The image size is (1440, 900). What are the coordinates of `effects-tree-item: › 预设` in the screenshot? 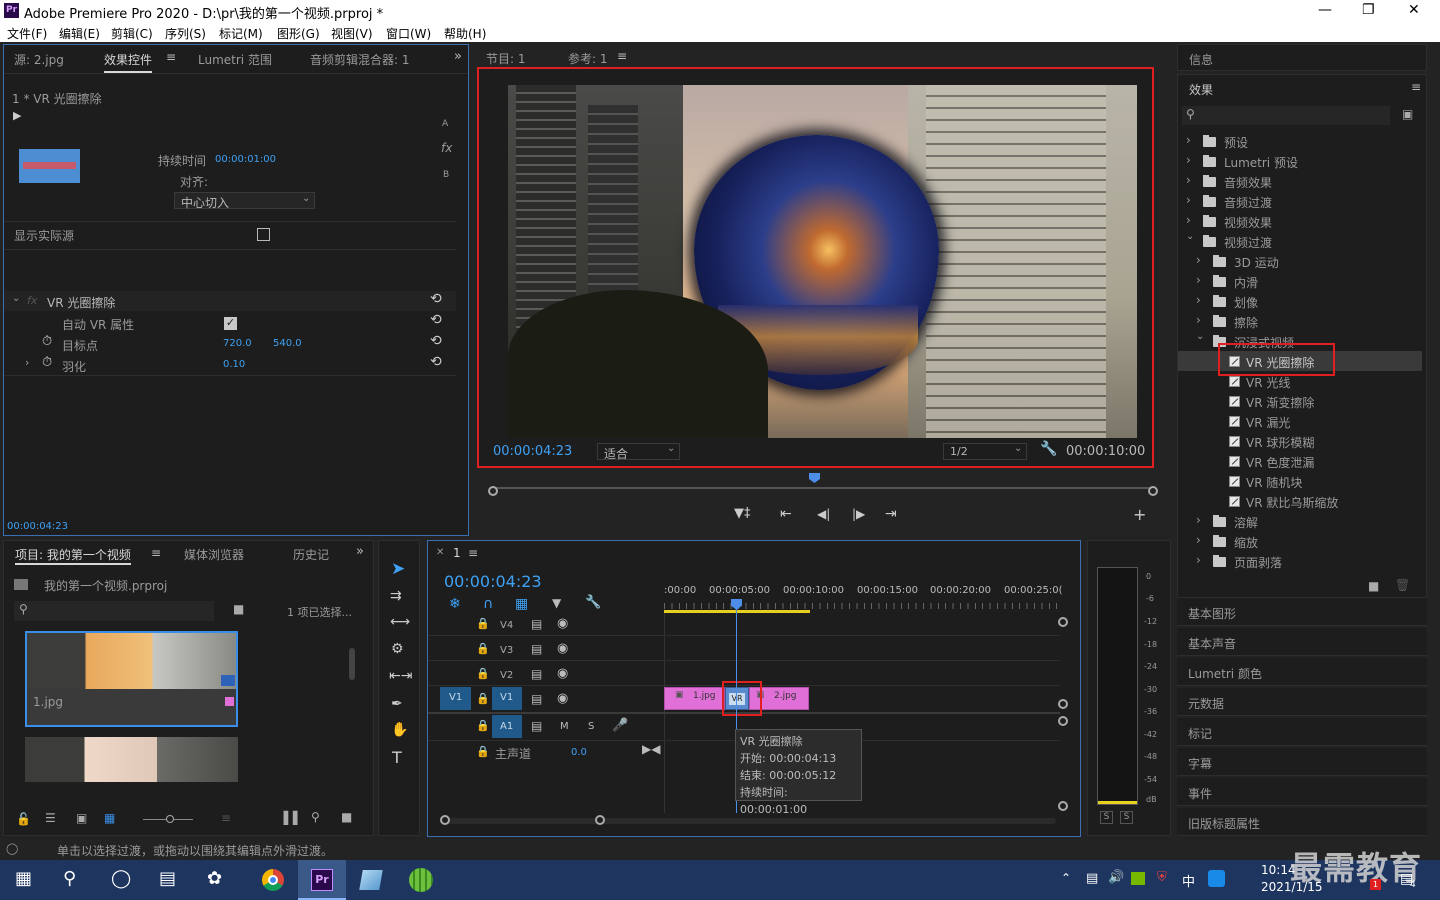 It's located at (1300, 141).